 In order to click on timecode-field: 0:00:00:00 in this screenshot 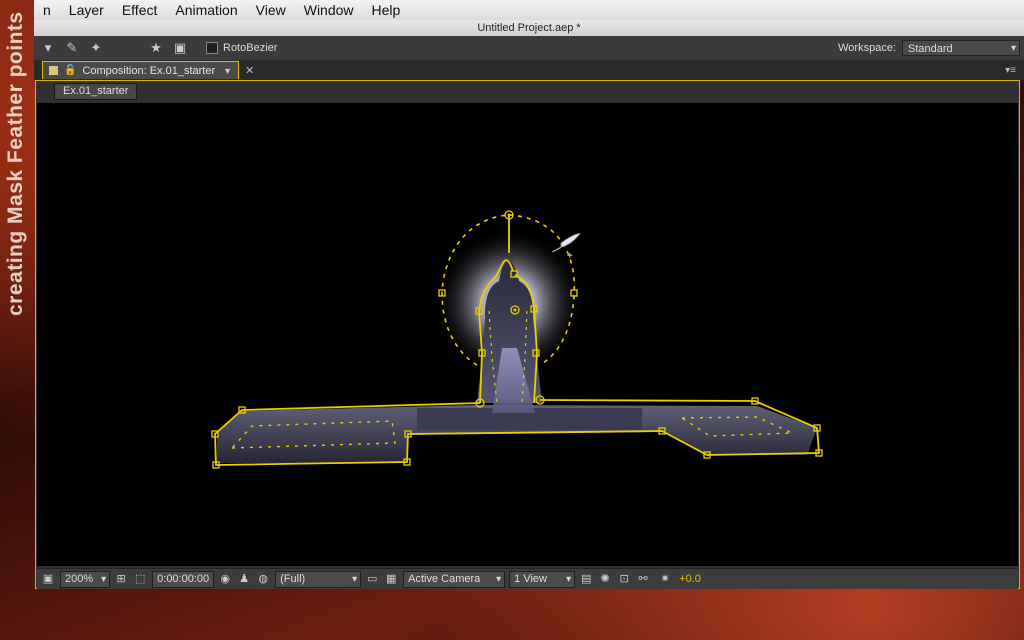, I will do `click(183, 579)`.